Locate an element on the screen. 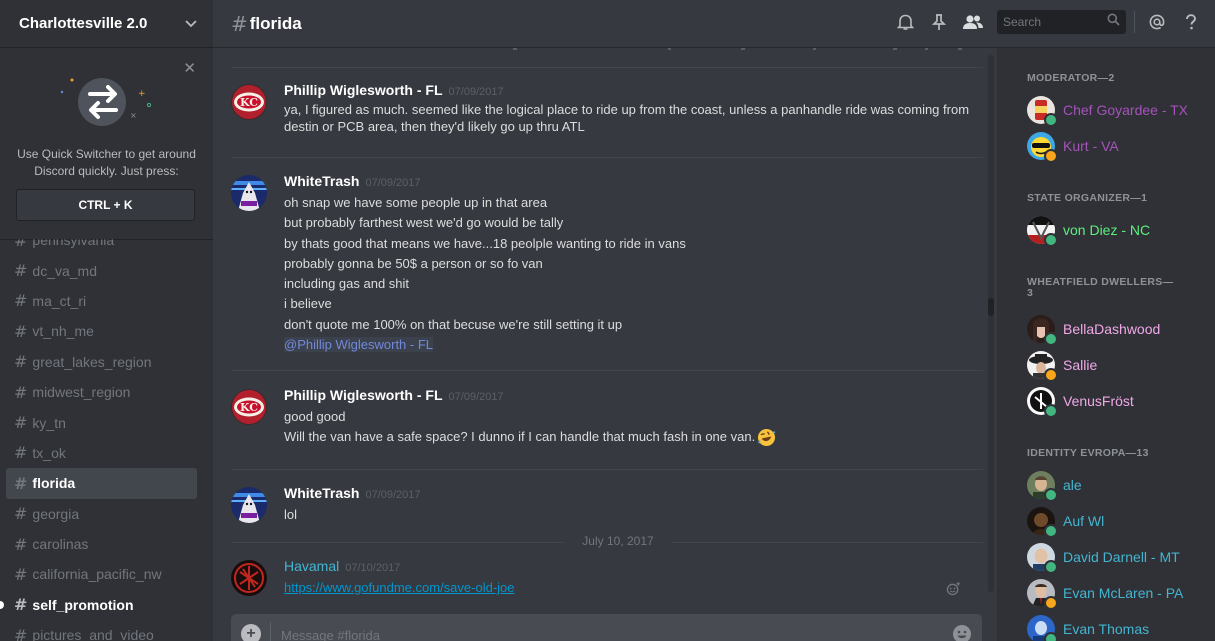  member-item: ale is located at coordinates (1117, 485).